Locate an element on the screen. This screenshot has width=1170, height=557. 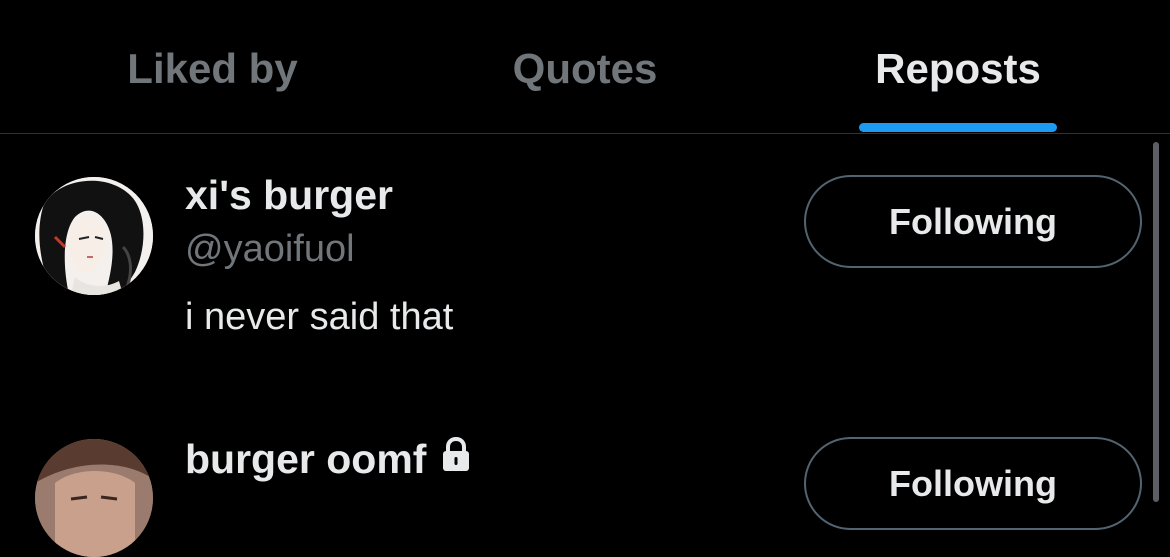
active-tab-indicator is located at coordinates (958, 127).